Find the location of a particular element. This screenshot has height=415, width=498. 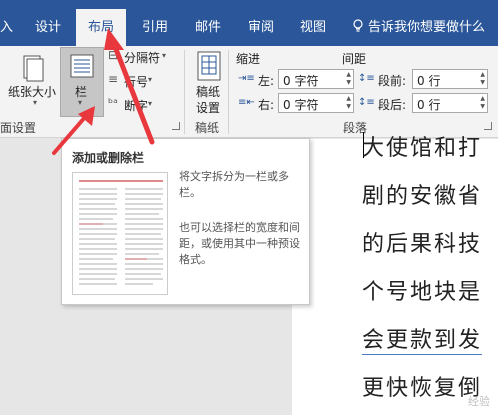

tooltip-description-2: 也可以选择栏的宽度和间距，或使用其中一种预设格式。 is located at coordinates (239, 243).